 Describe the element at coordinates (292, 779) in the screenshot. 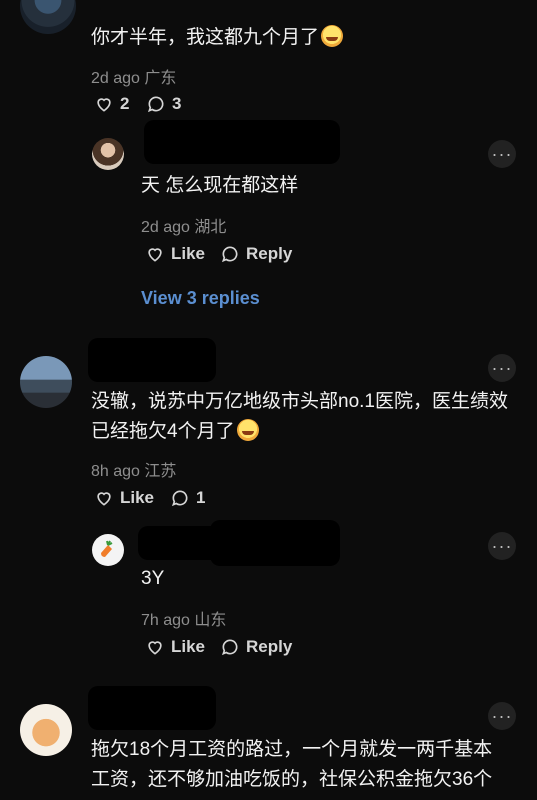

I see `comment-text-line-2: 工资，还不够加油吃饭的，社保公积金拖欠36个` at that location.